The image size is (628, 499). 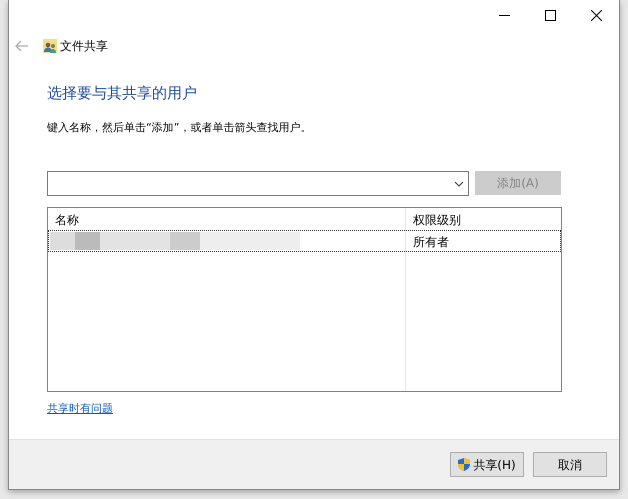 I want to click on table-cell: 所有者, so click(x=483, y=242).